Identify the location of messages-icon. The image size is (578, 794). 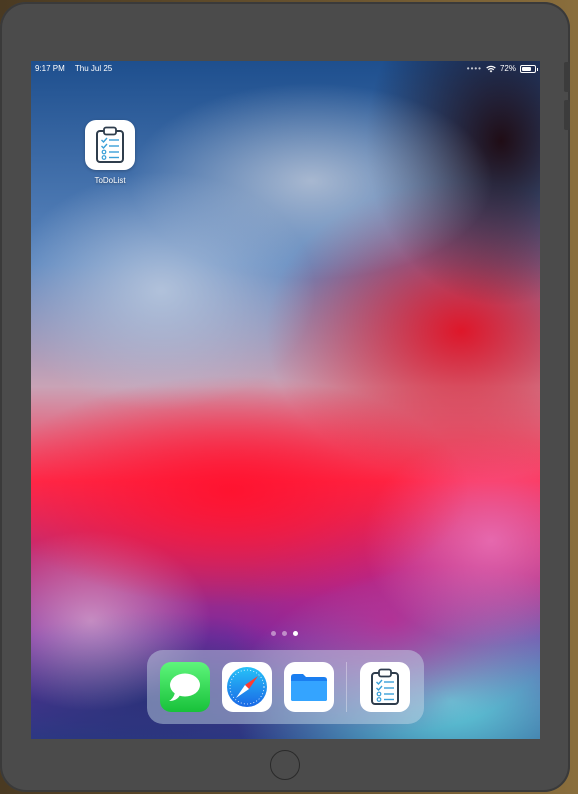
(184, 687).